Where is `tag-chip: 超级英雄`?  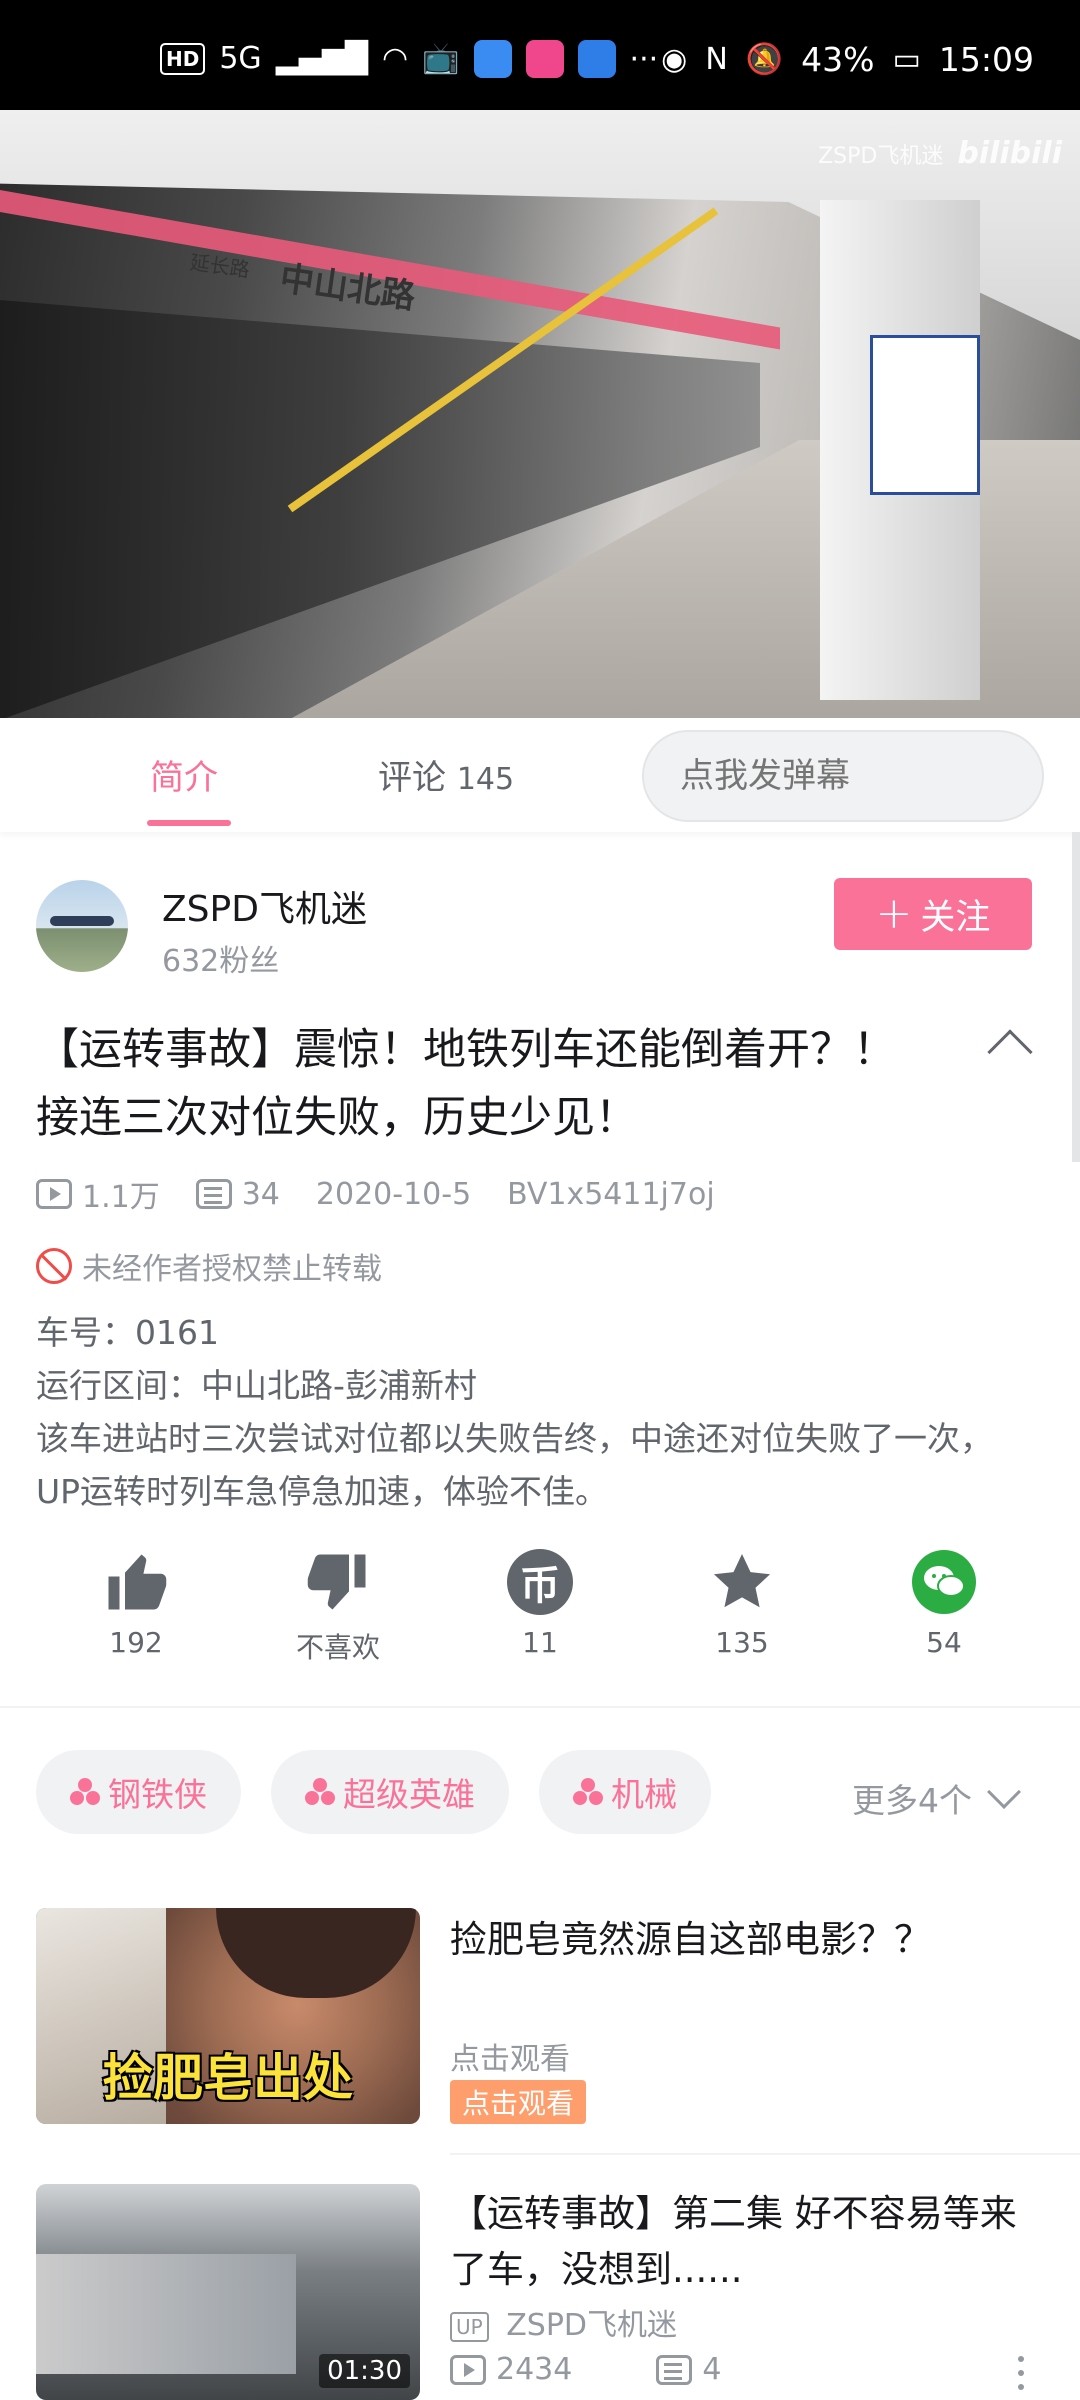 tag-chip: 超级英雄 is located at coordinates (390, 1792).